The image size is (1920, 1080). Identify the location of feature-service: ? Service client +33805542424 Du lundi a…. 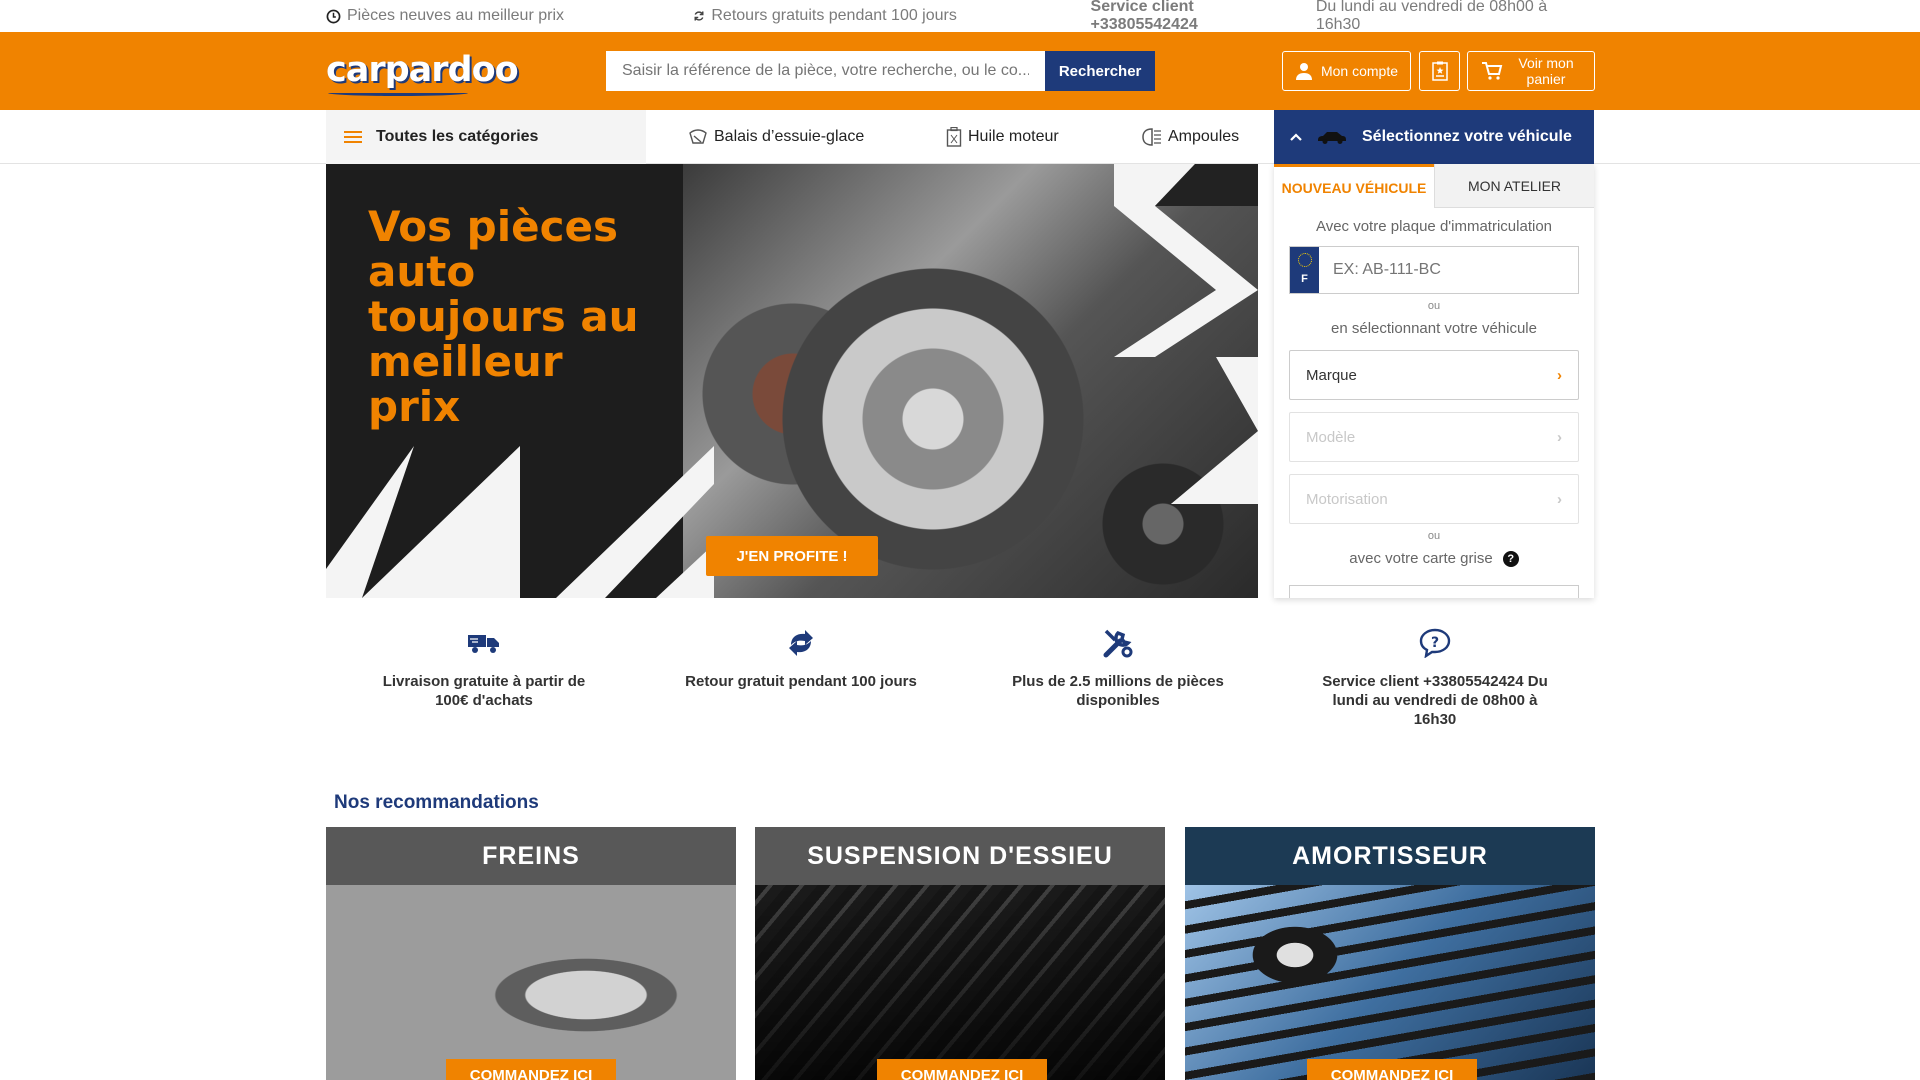
(1435, 676).